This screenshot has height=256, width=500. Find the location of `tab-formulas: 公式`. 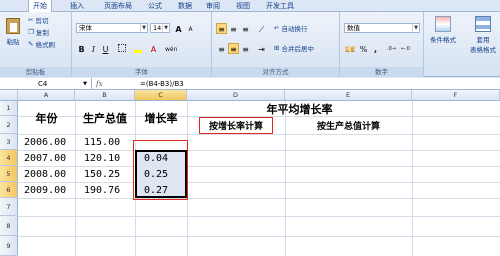

tab-formulas: 公式 is located at coordinates (155, 6).